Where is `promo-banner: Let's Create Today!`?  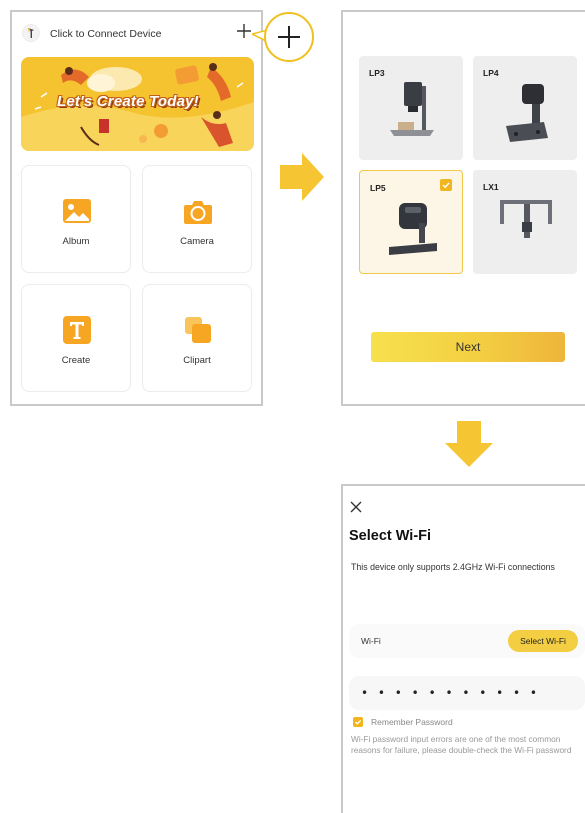 promo-banner: Let's Create Today! is located at coordinates (137, 104).